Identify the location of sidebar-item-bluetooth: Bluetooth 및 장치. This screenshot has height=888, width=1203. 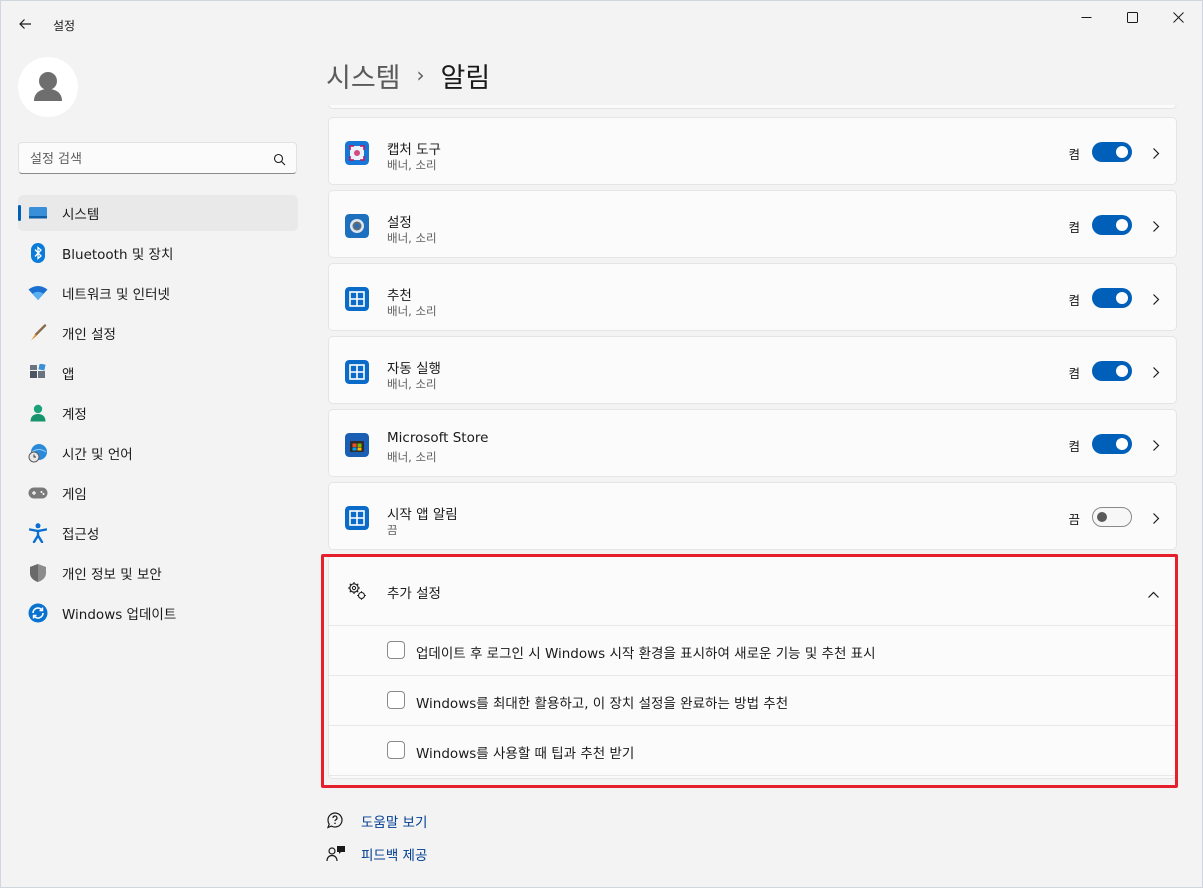
(158, 253).